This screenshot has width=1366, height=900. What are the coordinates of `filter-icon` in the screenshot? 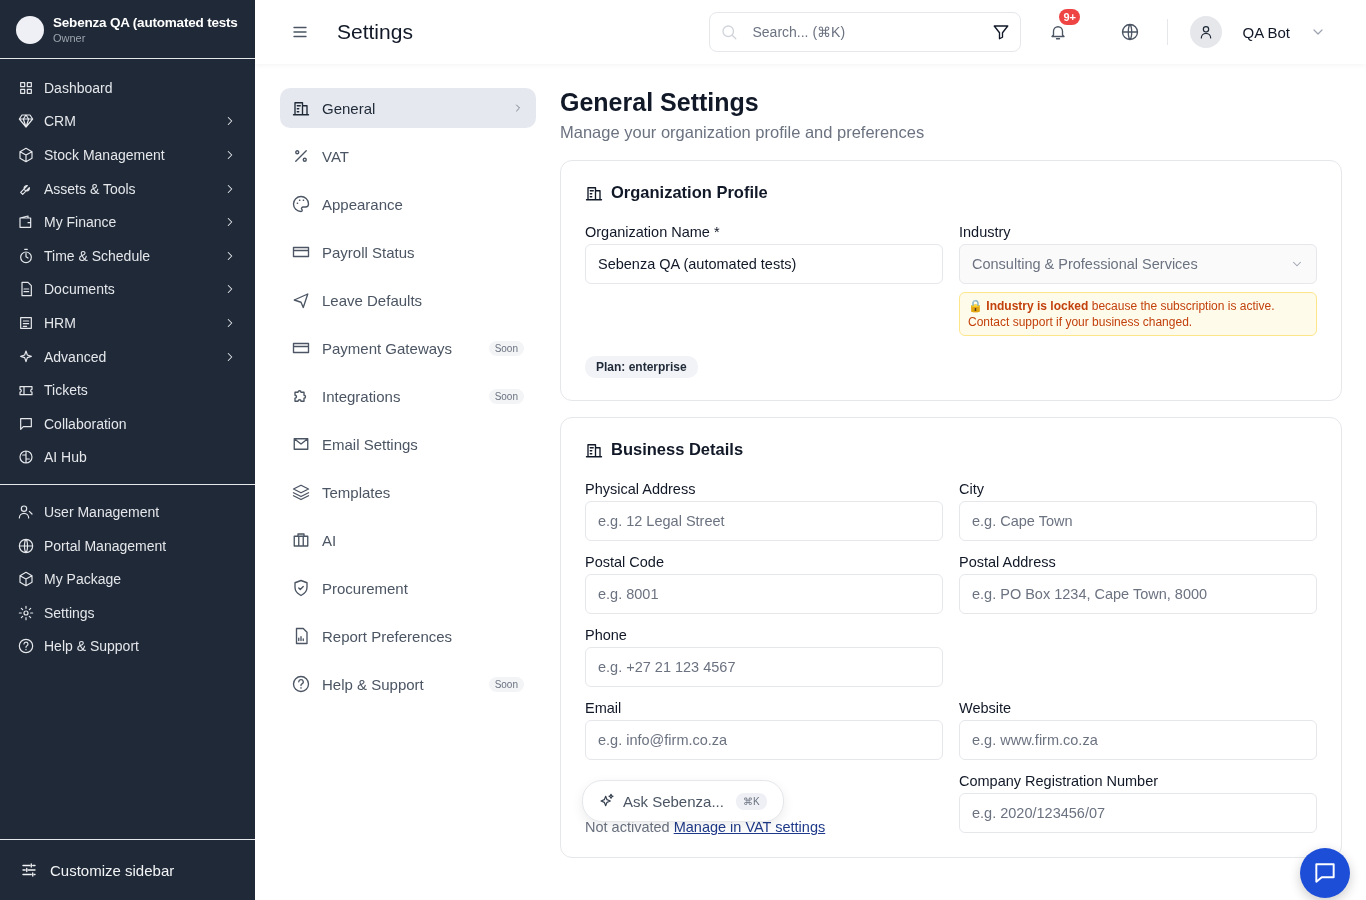 It's located at (1001, 32).